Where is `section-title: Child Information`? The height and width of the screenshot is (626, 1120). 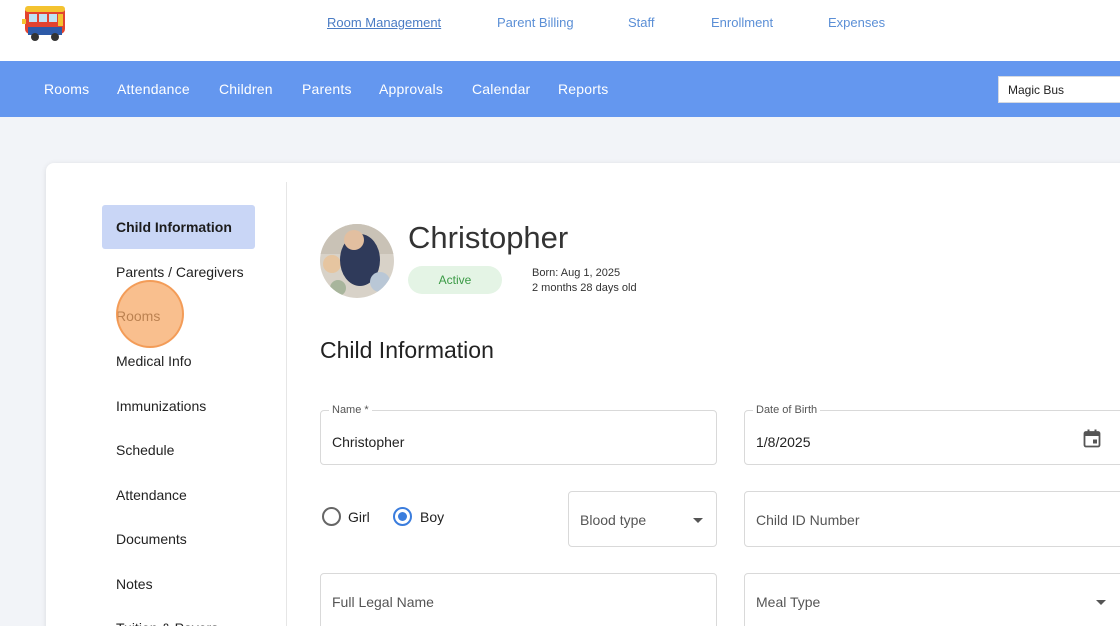
section-title: Child Information is located at coordinates (407, 350).